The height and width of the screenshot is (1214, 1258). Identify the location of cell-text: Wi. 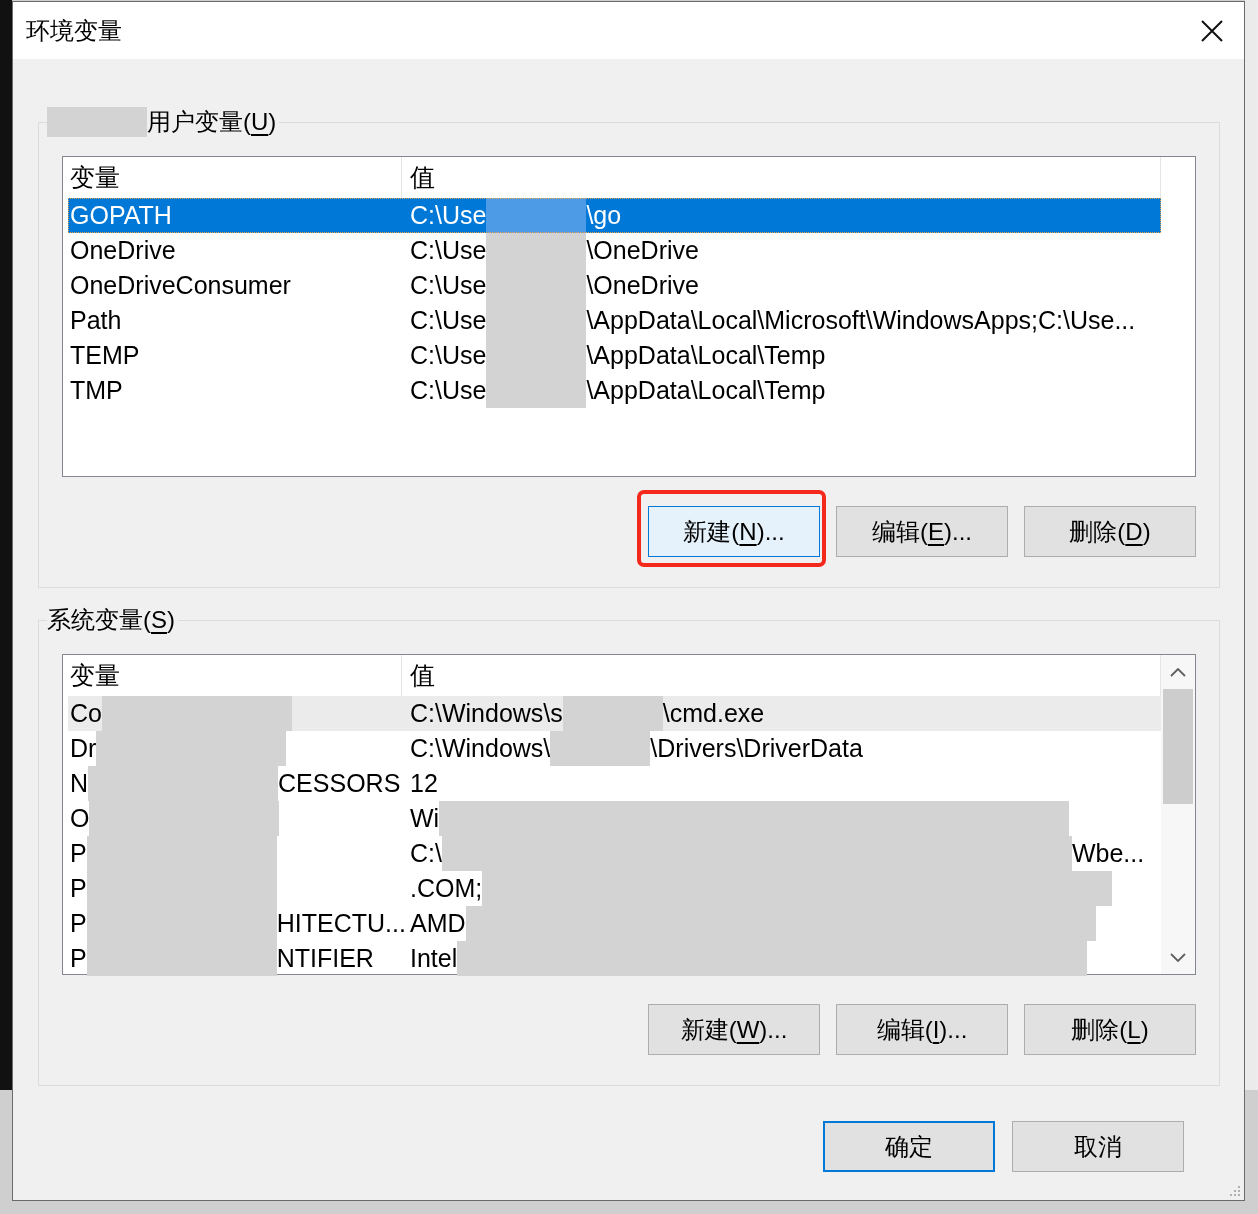
(425, 818).